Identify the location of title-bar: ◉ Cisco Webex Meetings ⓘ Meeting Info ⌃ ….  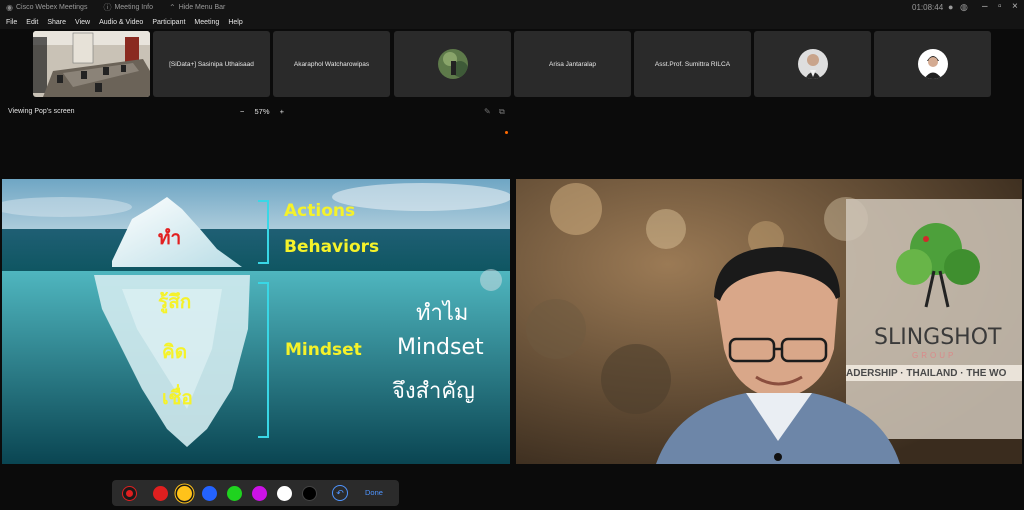
(512, 7).